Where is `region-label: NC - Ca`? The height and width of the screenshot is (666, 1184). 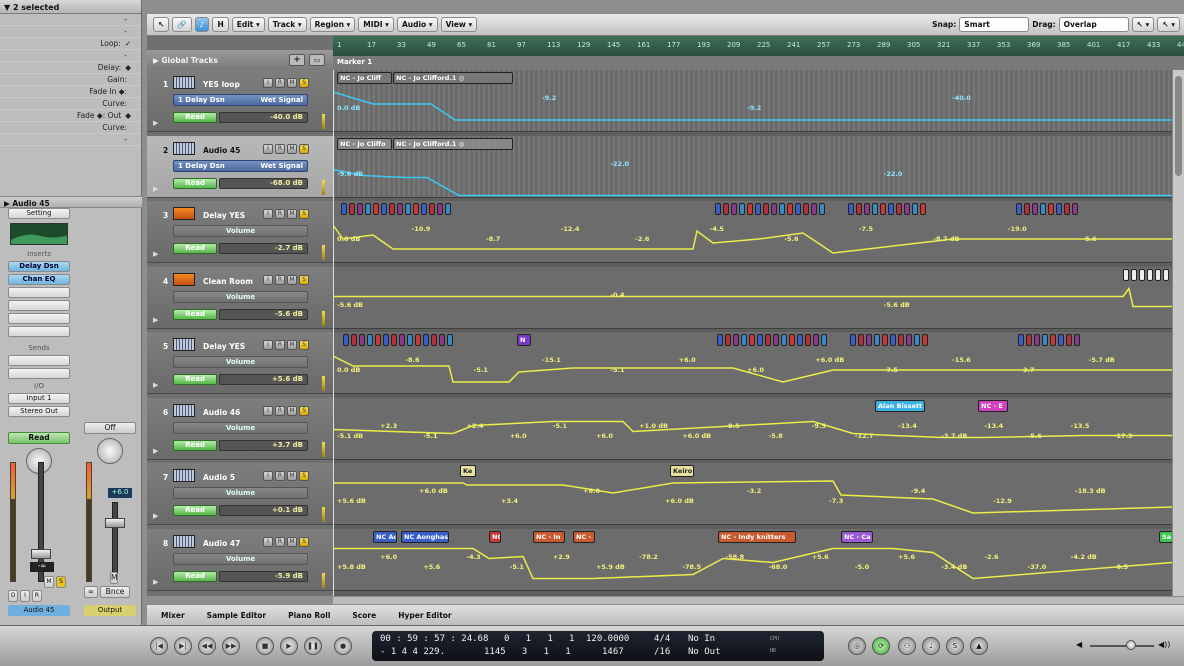 region-label: NC - Ca is located at coordinates (857, 536).